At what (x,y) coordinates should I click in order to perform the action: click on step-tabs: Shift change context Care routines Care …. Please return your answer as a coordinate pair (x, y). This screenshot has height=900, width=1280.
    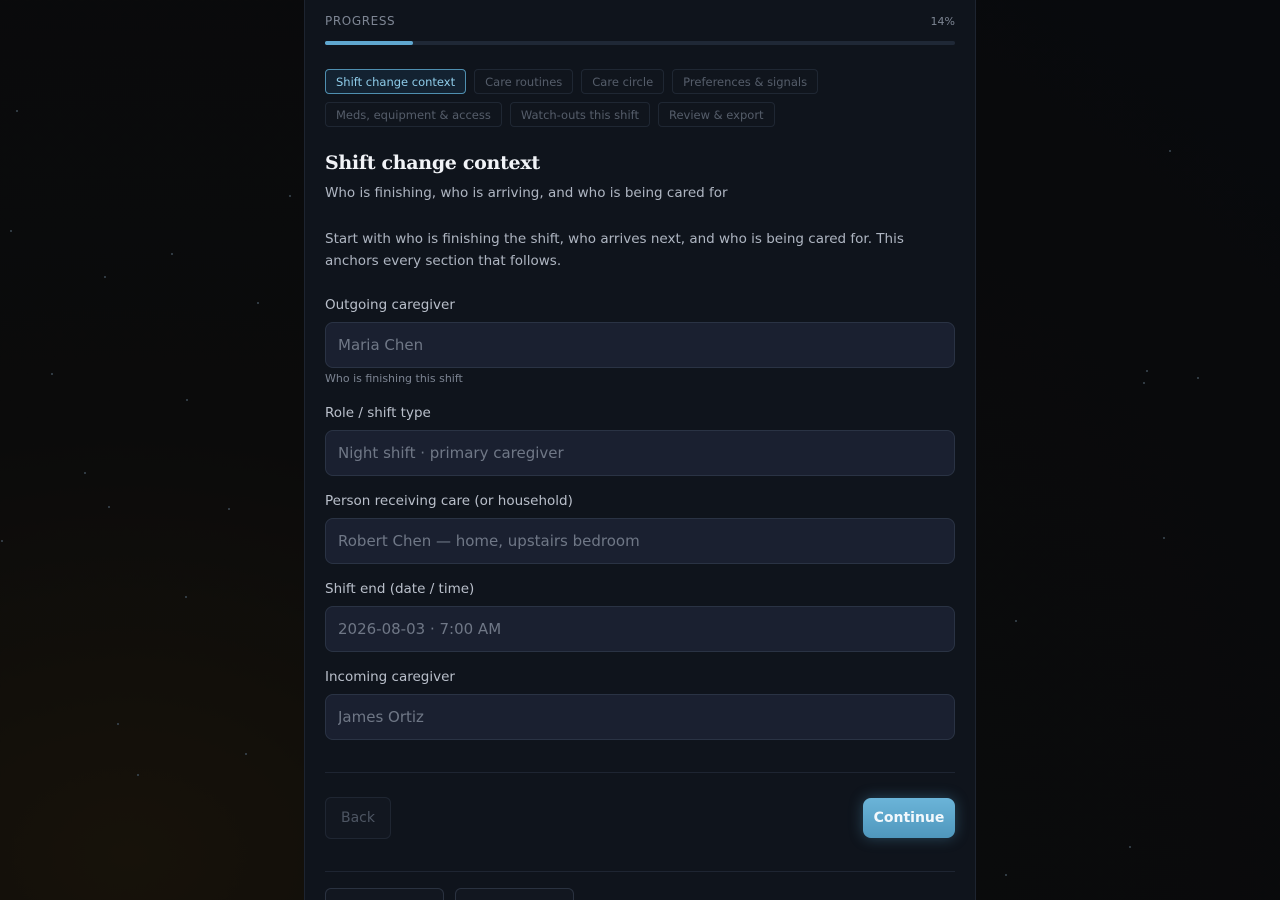
    Looking at the image, I should click on (640, 98).